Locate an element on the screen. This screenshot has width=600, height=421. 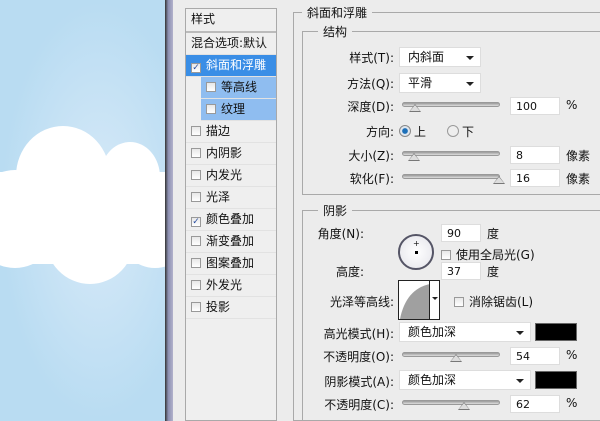
highlight-mode-value: 颜色加深 is located at coordinates (432, 332).